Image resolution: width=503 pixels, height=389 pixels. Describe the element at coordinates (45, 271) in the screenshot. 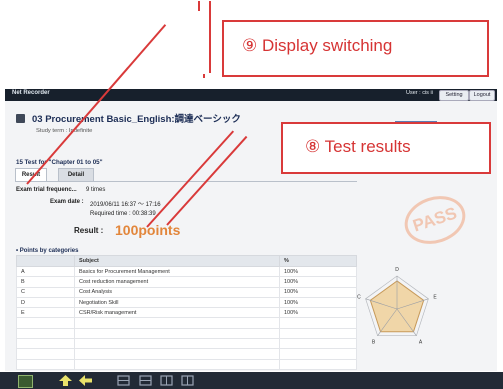

I see `row-id: A` at that location.